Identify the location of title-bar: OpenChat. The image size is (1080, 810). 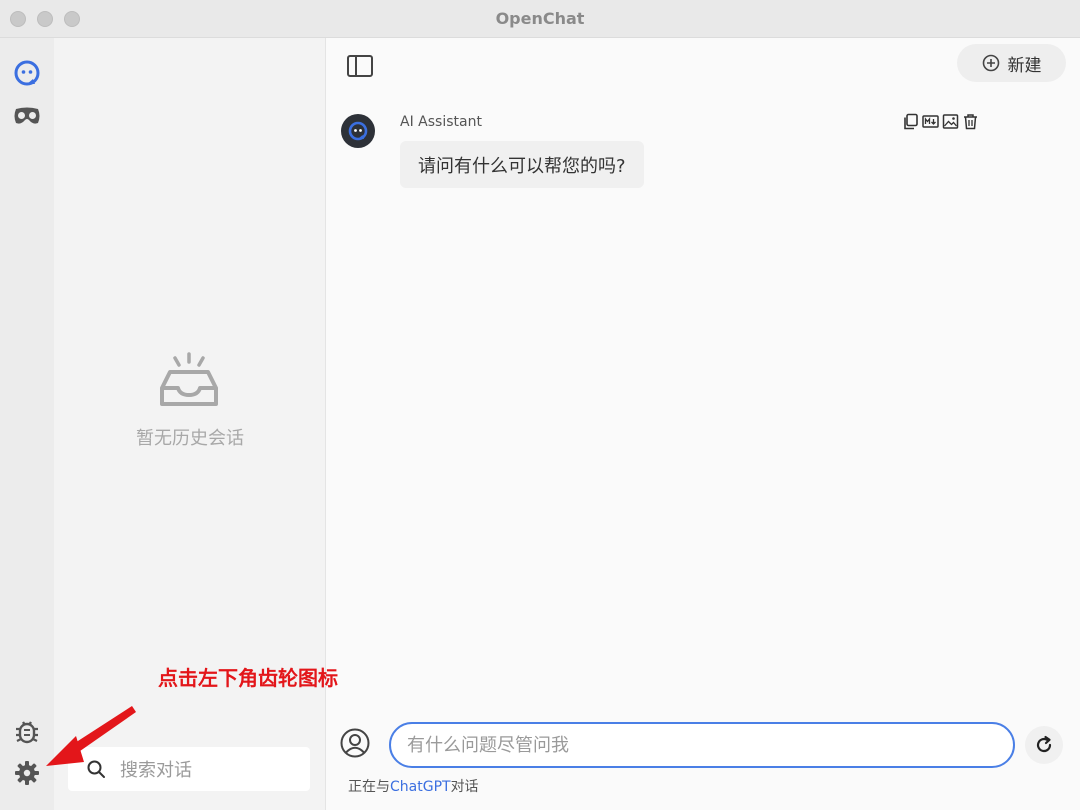
(540, 19).